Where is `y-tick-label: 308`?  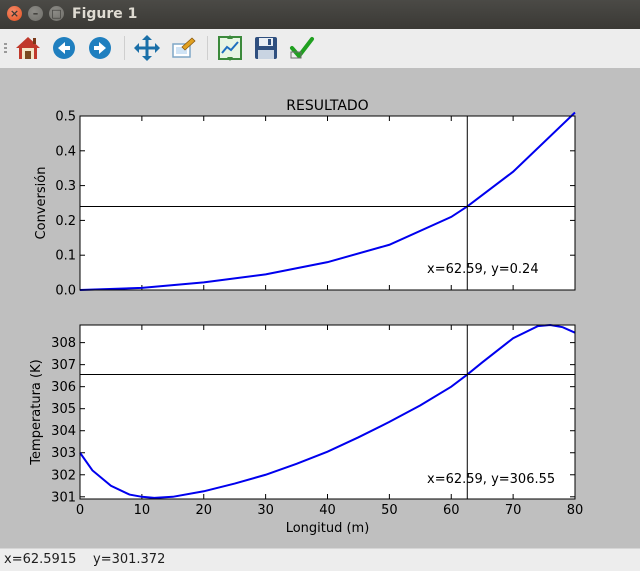
y-tick-label: 308 is located at coordinates (63, 343).